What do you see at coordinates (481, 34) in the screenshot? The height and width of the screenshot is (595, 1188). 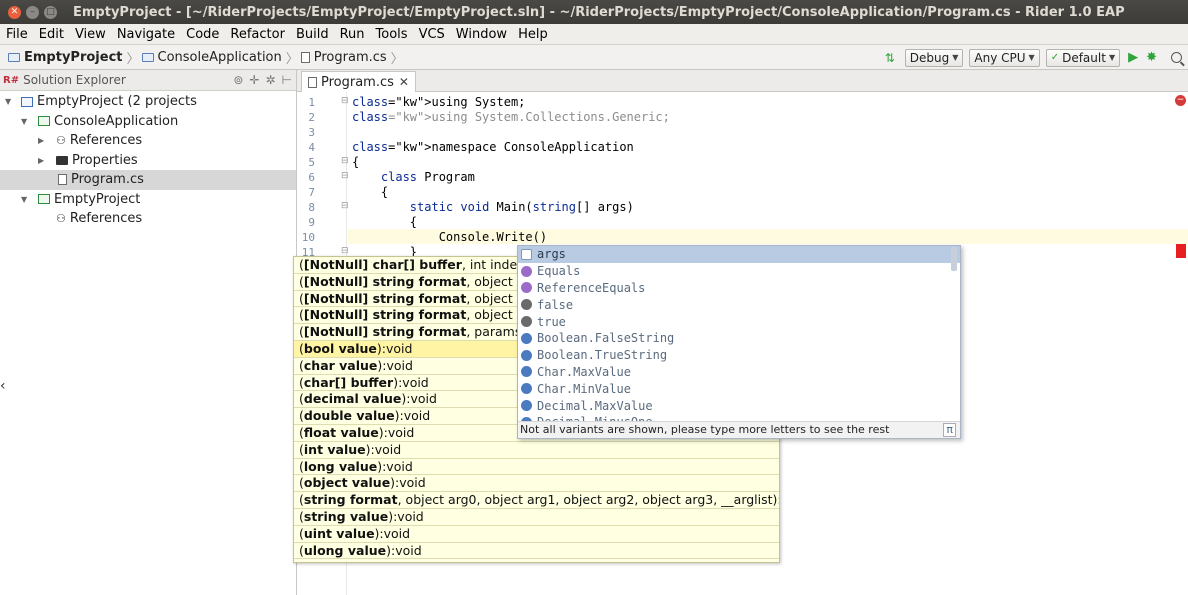 I see `menu-window: Window` at bounding box center [481, 34].